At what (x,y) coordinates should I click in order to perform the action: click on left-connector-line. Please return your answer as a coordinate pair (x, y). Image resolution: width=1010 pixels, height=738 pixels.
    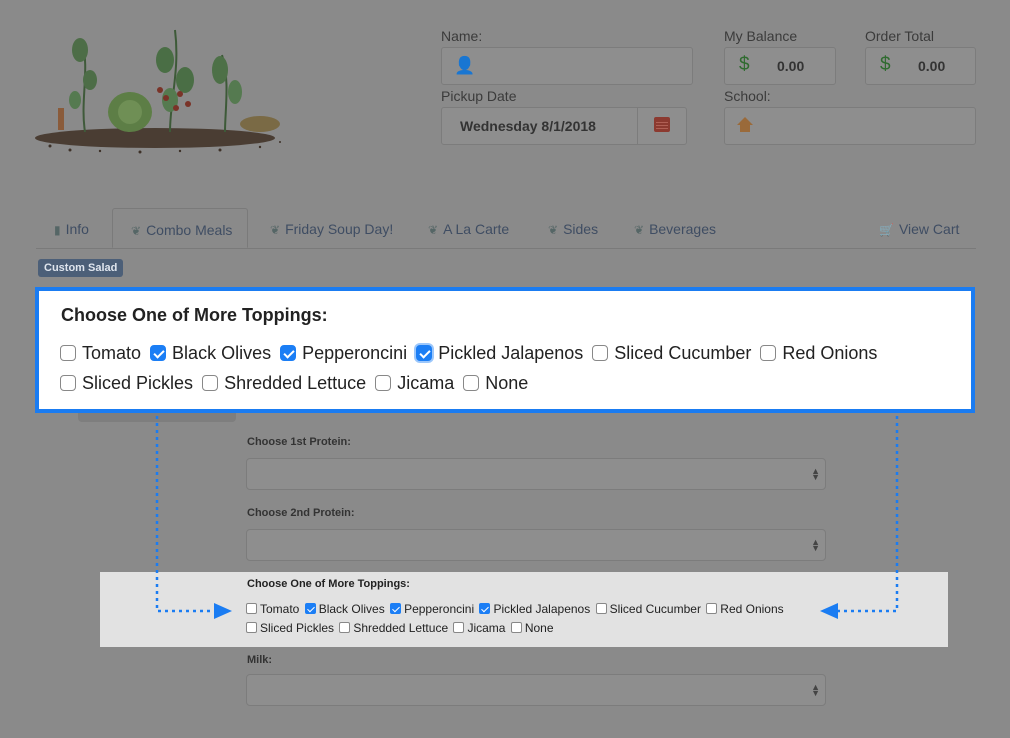
    Looking at the image, I should click on (184, 514).